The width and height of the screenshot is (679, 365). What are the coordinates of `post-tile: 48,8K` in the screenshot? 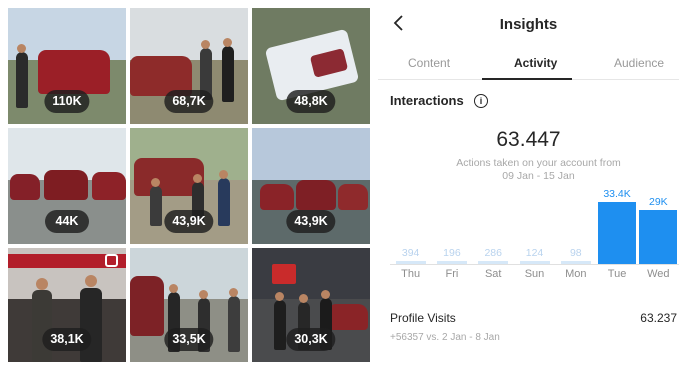 It's located at (311, 66).